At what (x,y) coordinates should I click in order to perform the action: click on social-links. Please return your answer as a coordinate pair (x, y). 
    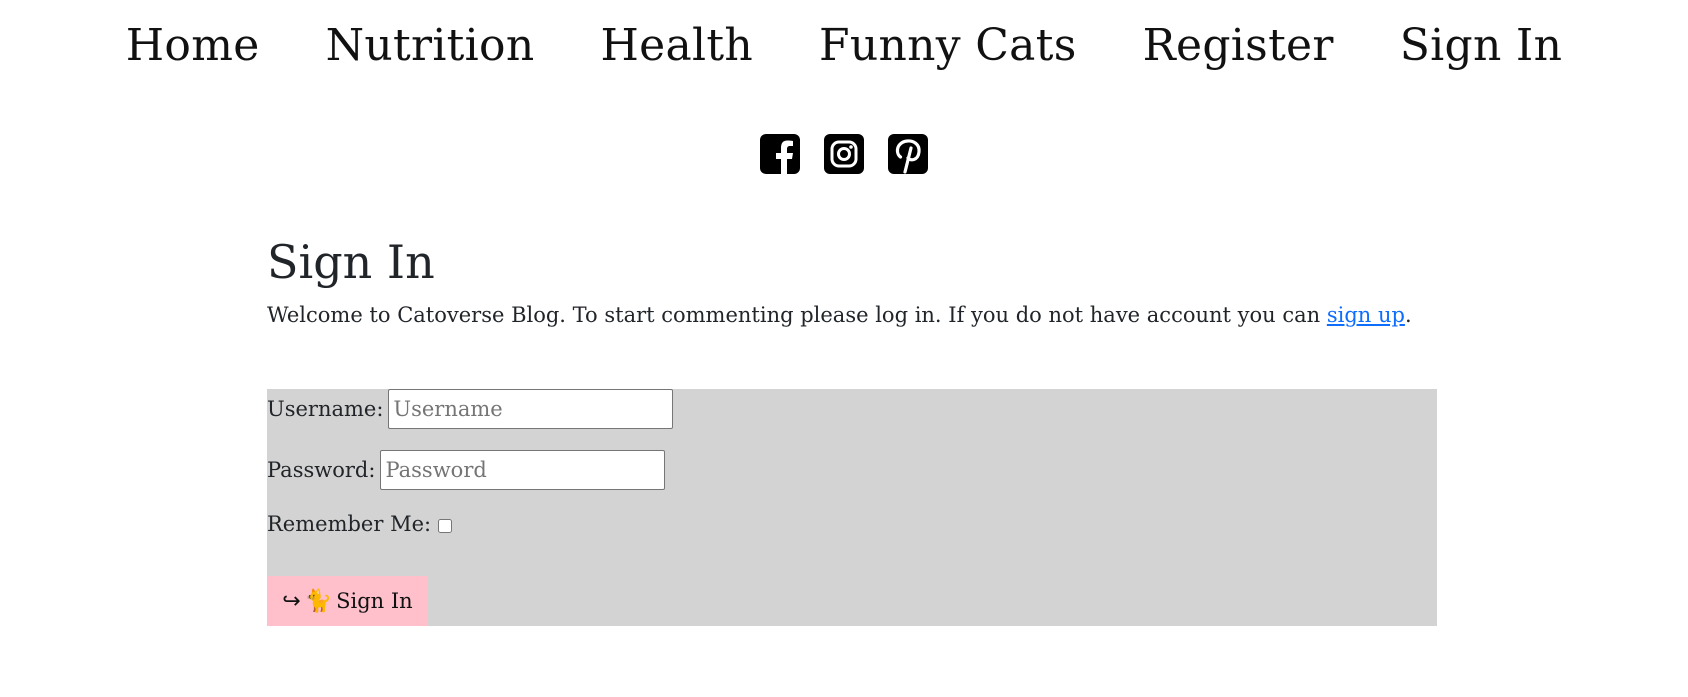
    Looking at the image, I should click on (844, 154).